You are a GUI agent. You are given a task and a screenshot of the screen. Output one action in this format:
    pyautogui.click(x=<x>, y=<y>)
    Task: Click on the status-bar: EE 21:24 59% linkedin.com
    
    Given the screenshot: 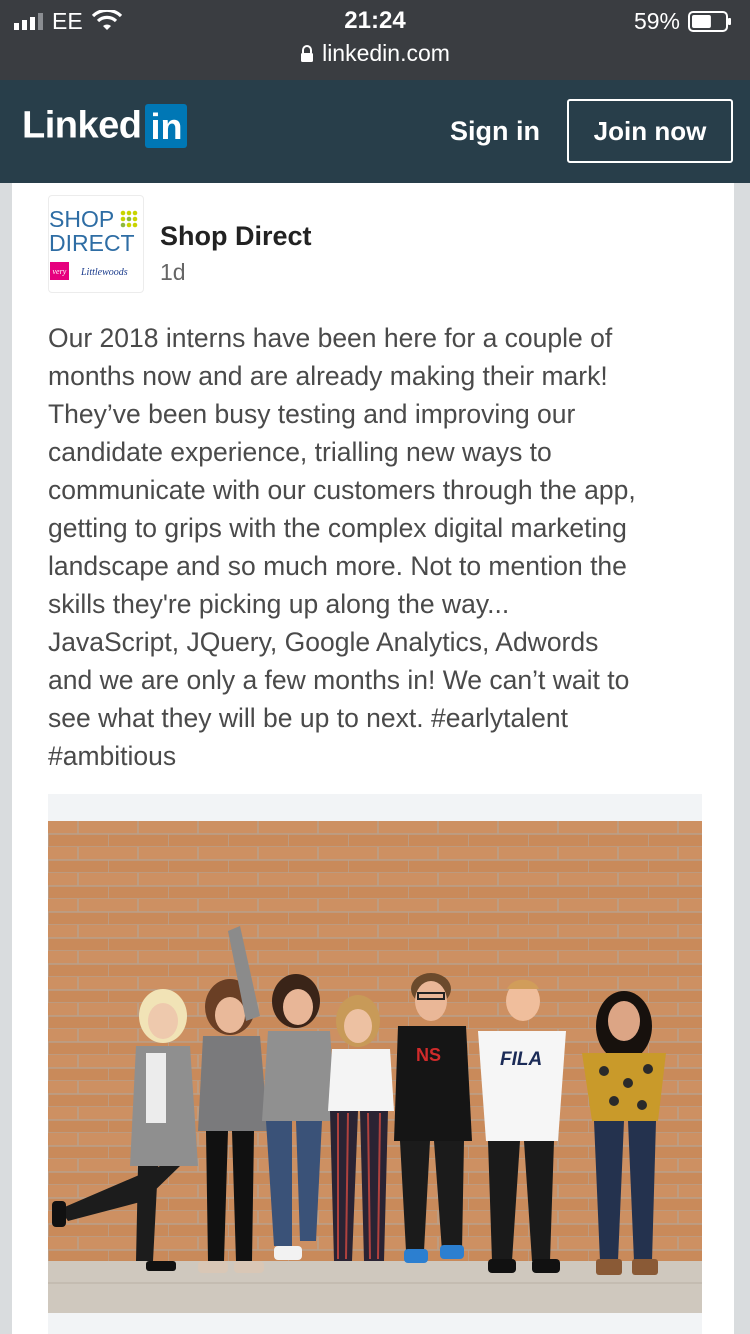 What is the action you would take?
    pyautogui.click(x=375, y=40)
    